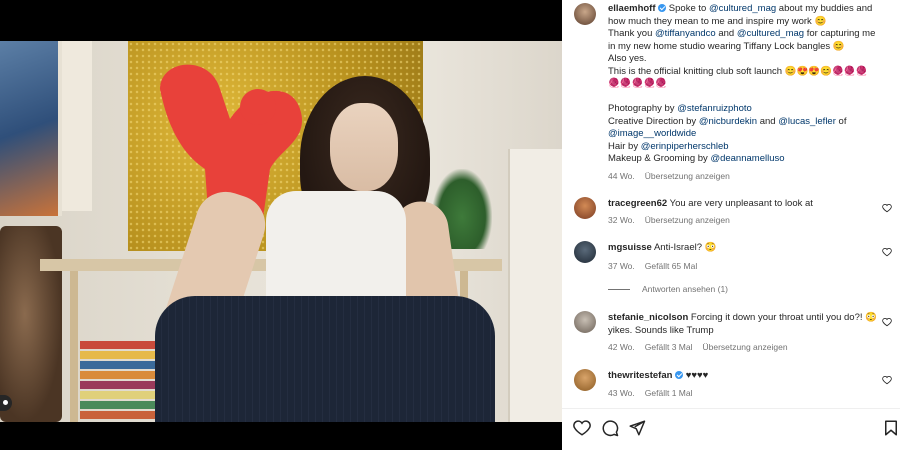 Image resolution: width=900 pixels, height=450 pixels. I want to click on comment: mgsuisse Anti-Israel? 😳, so click(662, 247).